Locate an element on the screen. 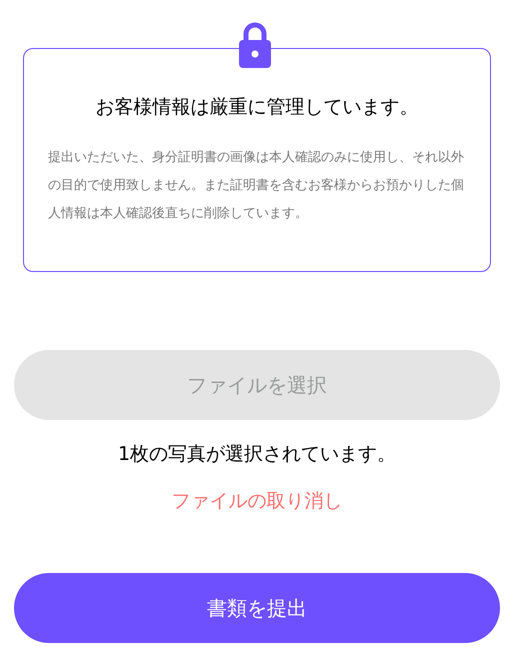 The height and width of the screenshot is (660, 514). selection-status: 1枚の写真が選択されています。 is located at coordinates (257, 454).